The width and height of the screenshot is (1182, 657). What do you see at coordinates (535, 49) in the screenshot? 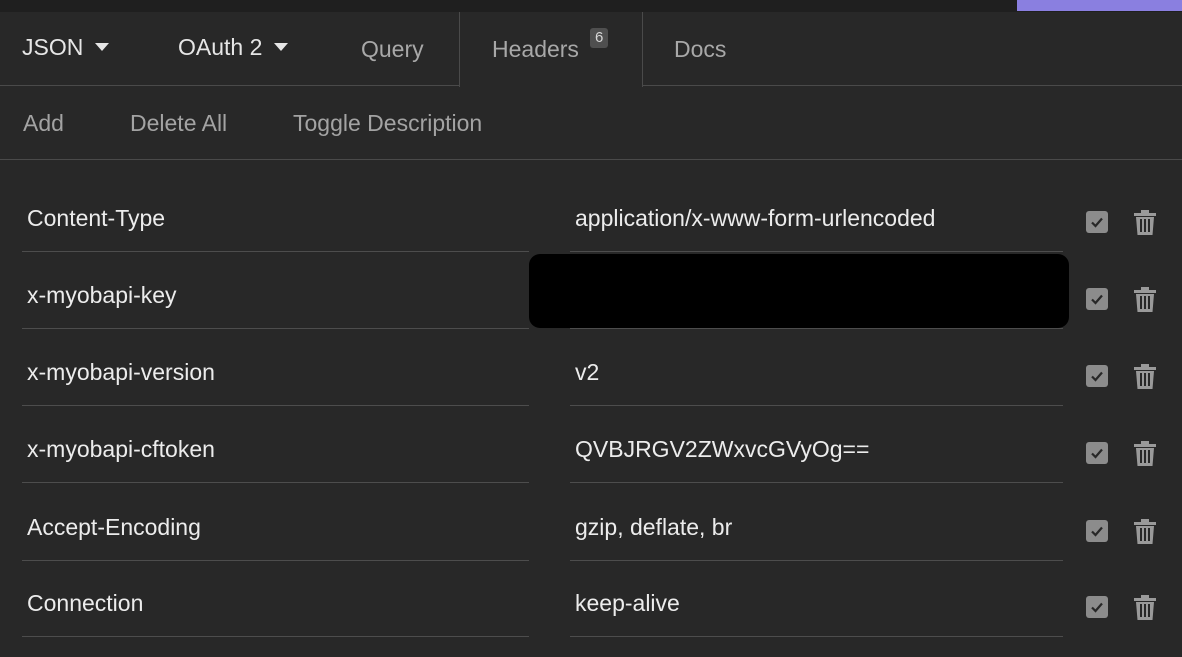
I see `tab-headers-label: Headers` at bounding box center [535, 49].